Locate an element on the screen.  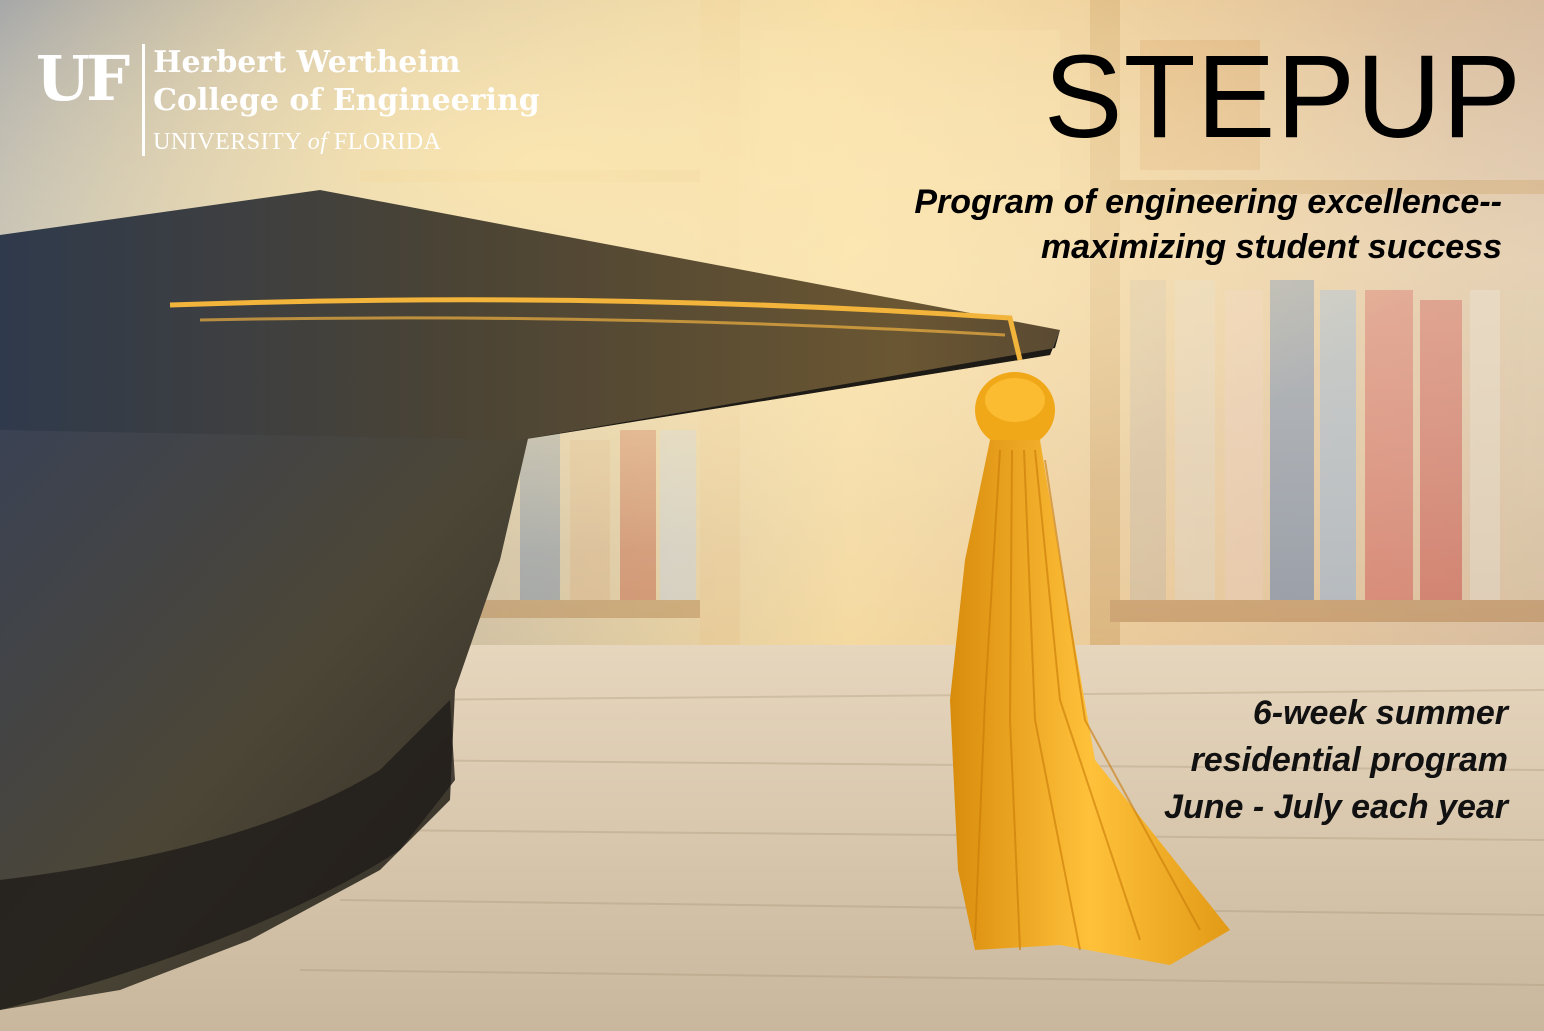
tagline-line1: Program of engineering excellence-- is located at coordinates (1208, 202).